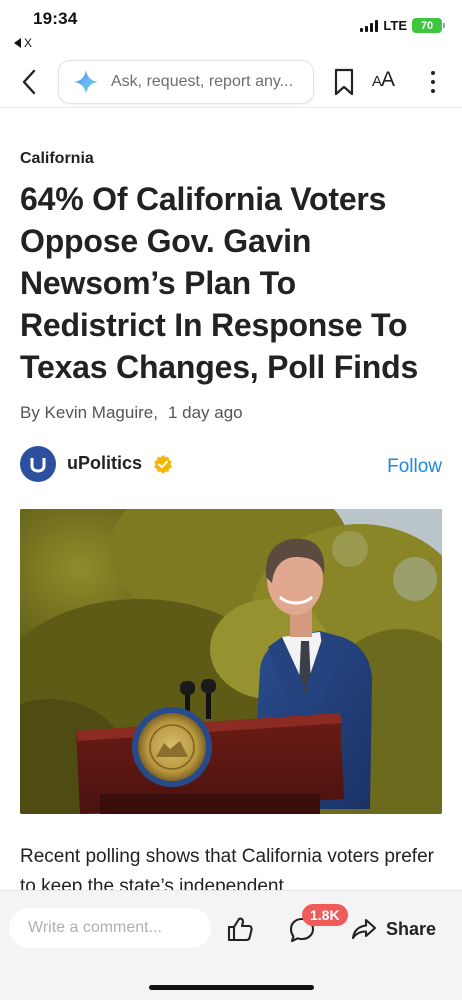 Image resolution: width=462 pixels, height=1000 pixels. What do you see at coordinates (395, 25) in the screenshot?
I see `network-label: LTE` at bounding box center [395, 25].